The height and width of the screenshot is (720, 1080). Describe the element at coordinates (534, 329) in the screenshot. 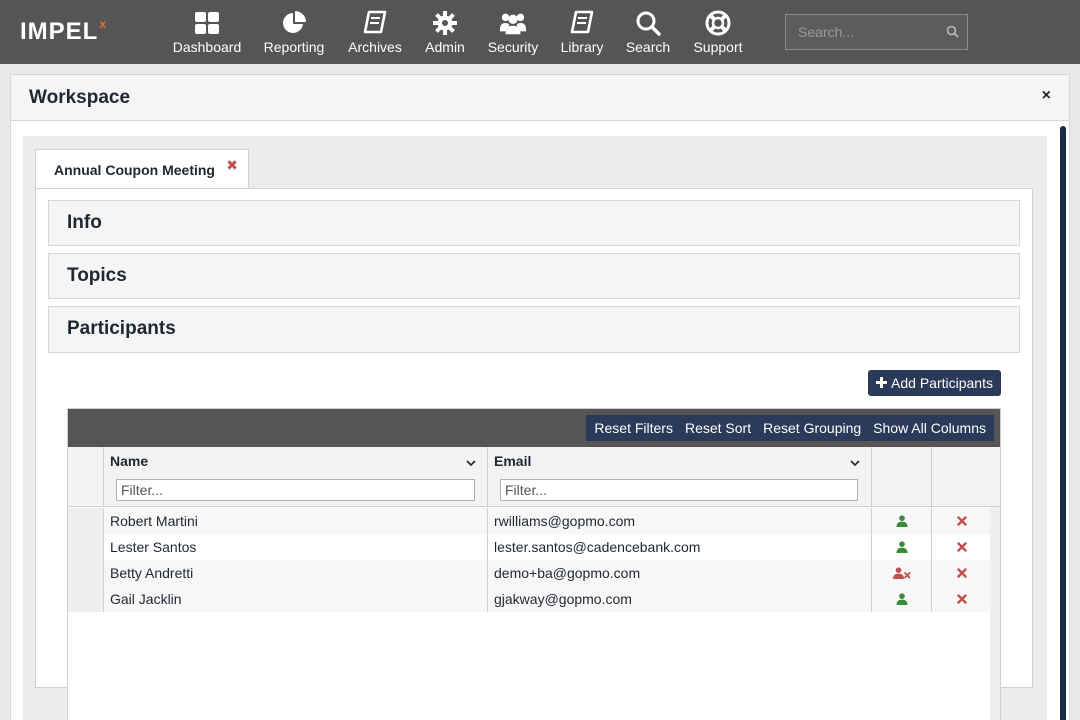

I see `section-participants: Participants` at that location.